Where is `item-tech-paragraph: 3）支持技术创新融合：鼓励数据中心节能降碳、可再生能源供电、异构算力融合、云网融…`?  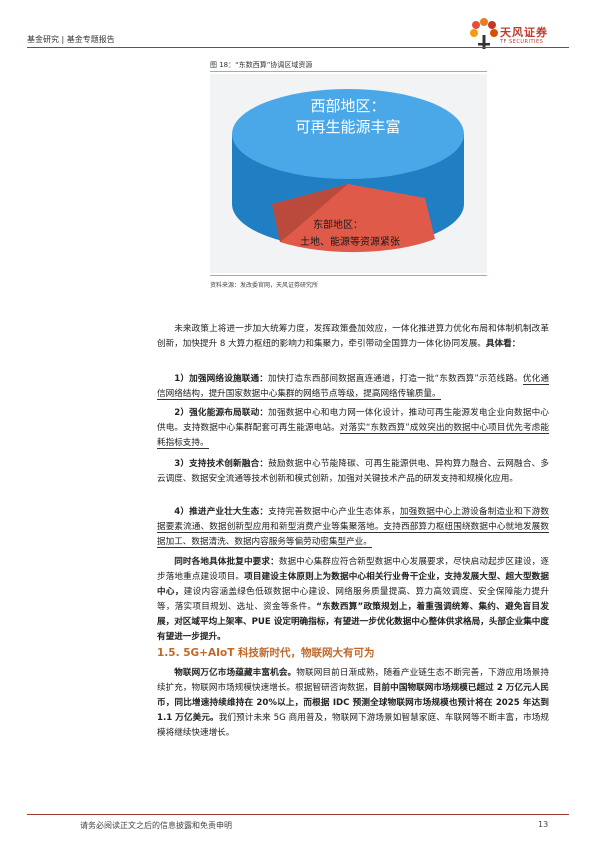 item-tech-paragraph: 3）支持技术创新融合：鼓励数据中心节能降碳、可再生能源供电、异构算力融合、云网融… is located at coordinates (353, 472).